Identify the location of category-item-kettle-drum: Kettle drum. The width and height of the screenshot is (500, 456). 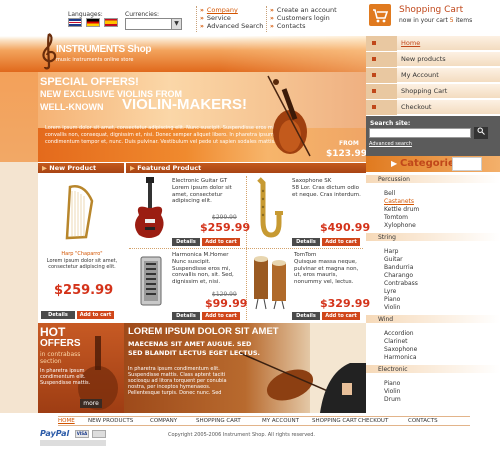
(401, 209).